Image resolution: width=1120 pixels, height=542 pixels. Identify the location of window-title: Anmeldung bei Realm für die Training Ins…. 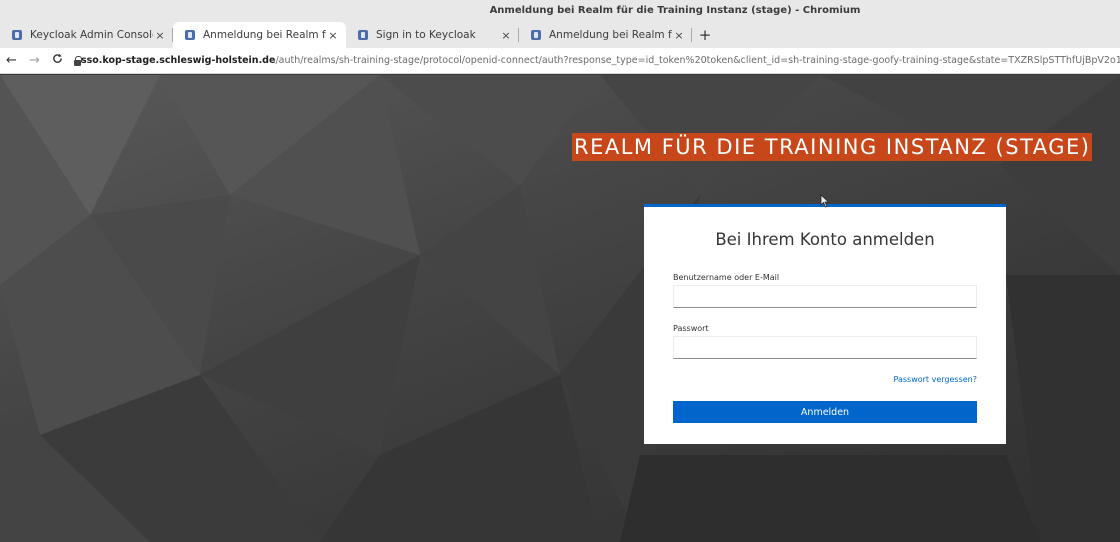
(560, 11).